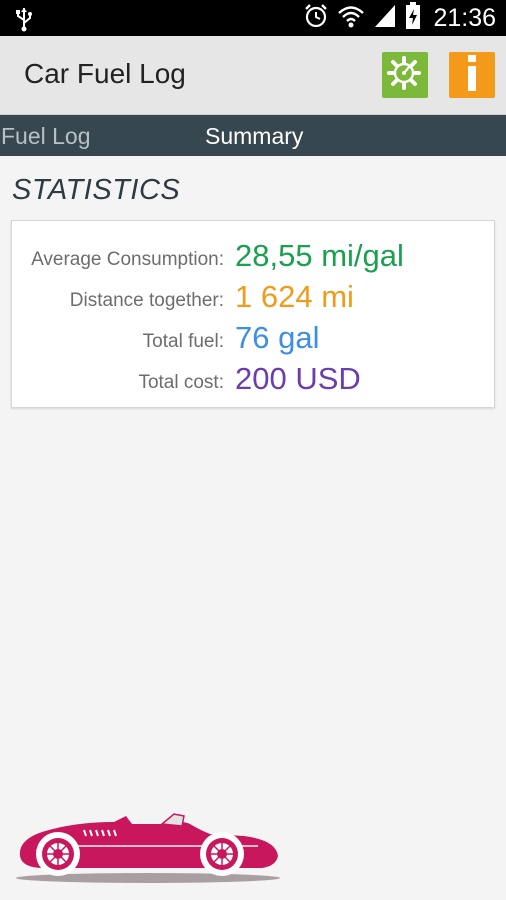 The width and height of the screenshot is (506, 900). What do you see at coordinates (127, 259) in the screenshot?
I see `stat-label: Average Consumption:` at bounding box center [127, 259].